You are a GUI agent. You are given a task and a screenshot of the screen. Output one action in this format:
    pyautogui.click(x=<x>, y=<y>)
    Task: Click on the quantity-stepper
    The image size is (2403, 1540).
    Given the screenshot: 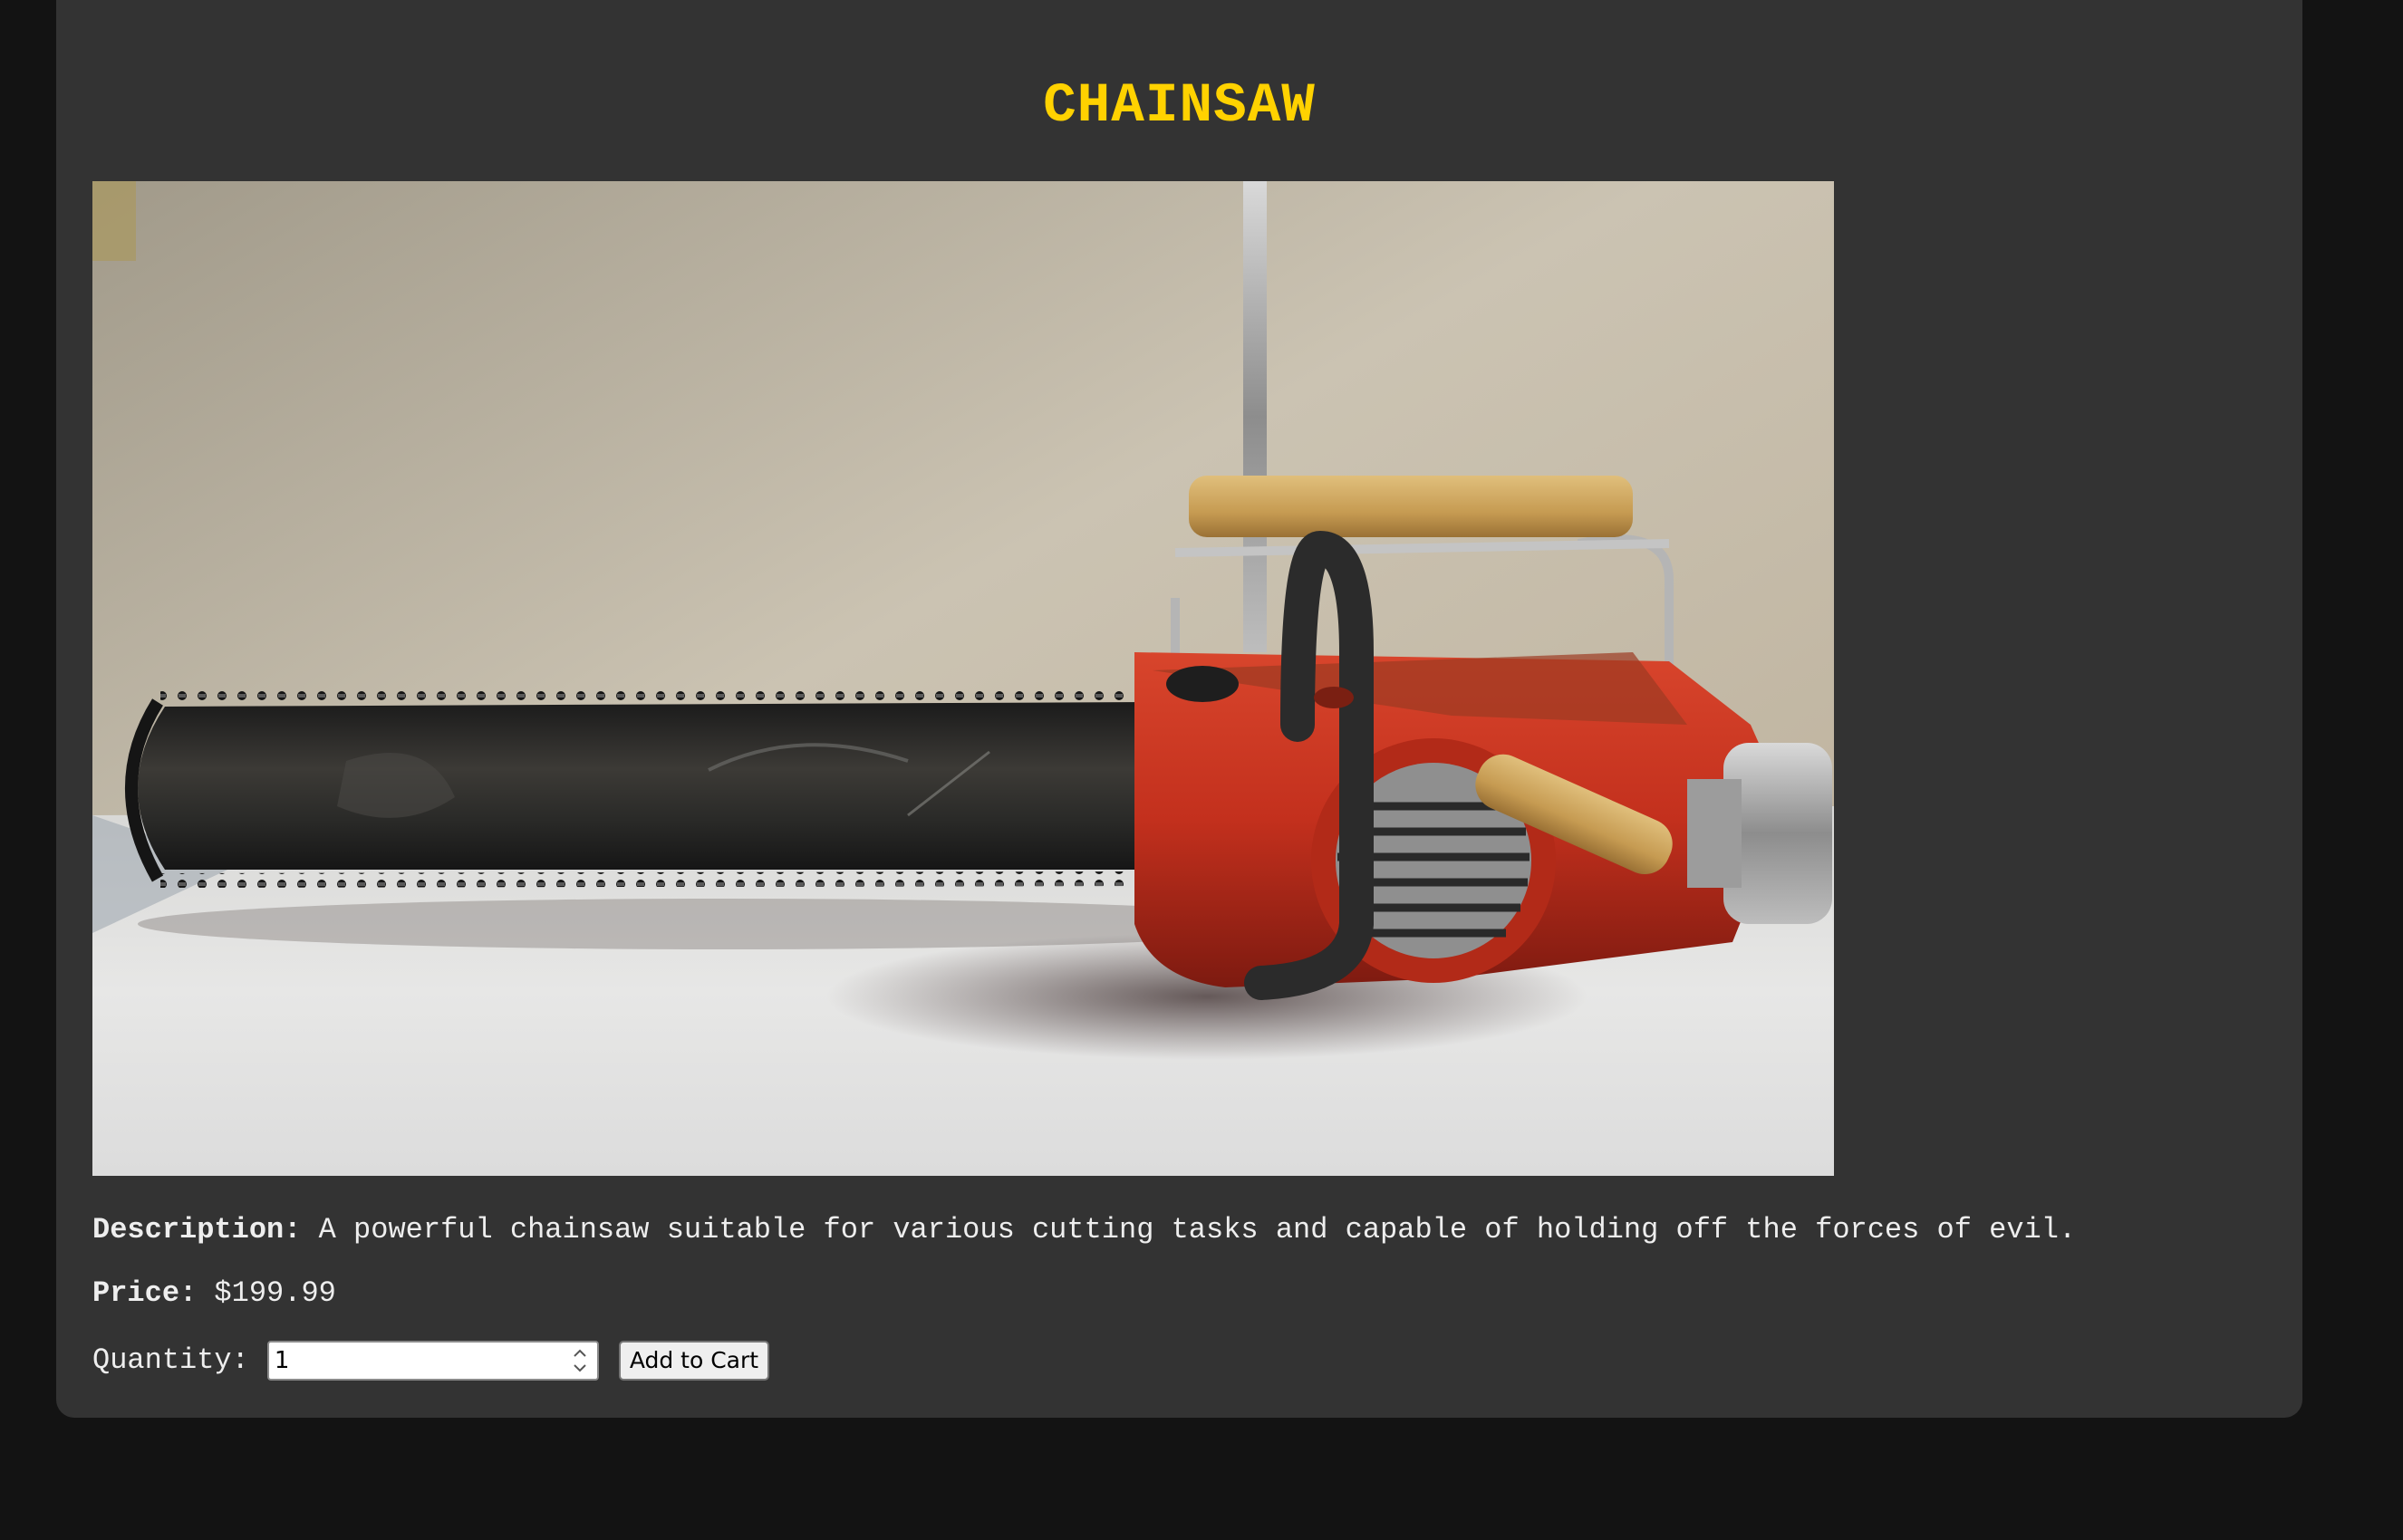 What is the action you would take?
    pyautogui.click(x=432, y=1361)
    